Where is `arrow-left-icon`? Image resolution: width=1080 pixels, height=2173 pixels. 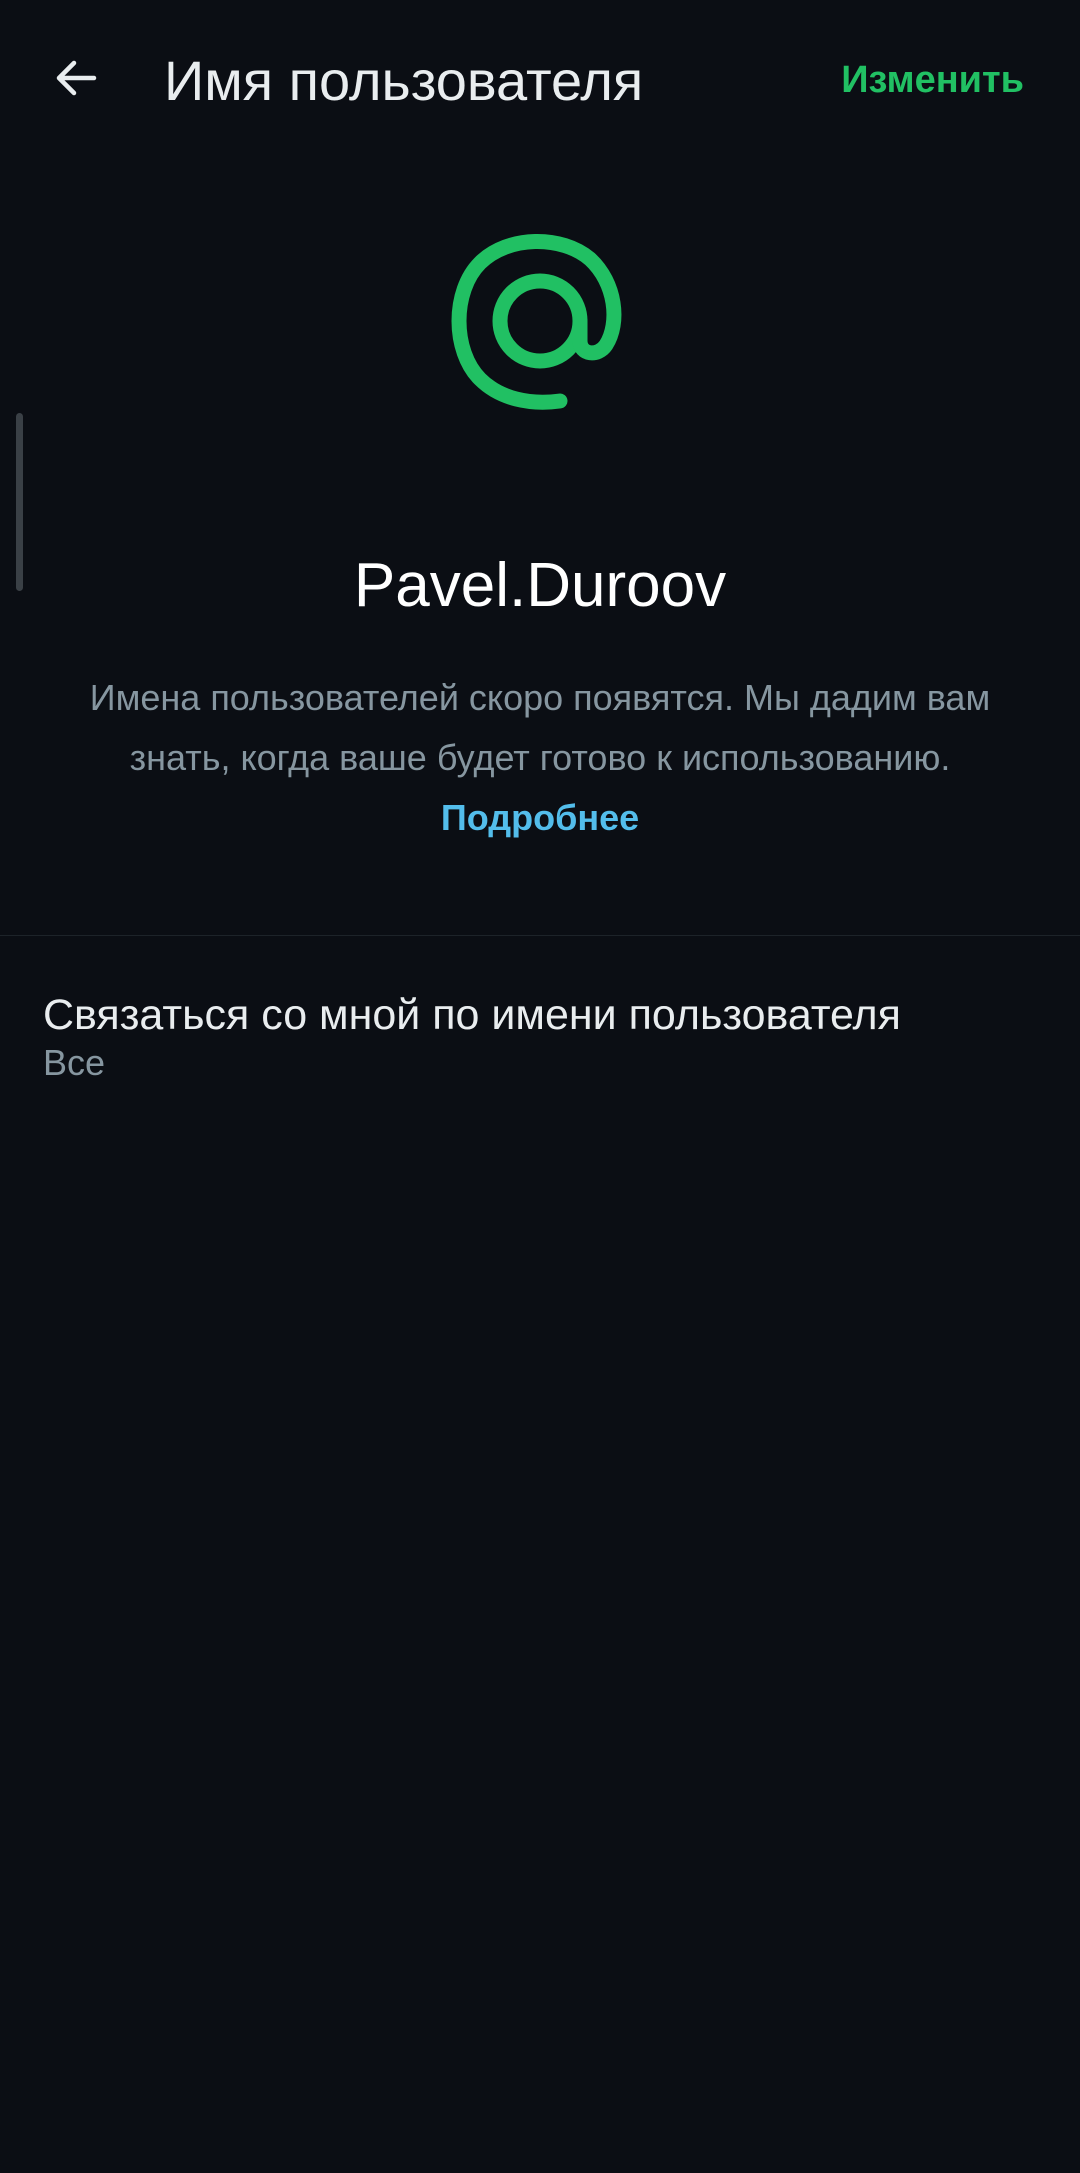 arrow-left-icon is located at coordinates (76, 78).